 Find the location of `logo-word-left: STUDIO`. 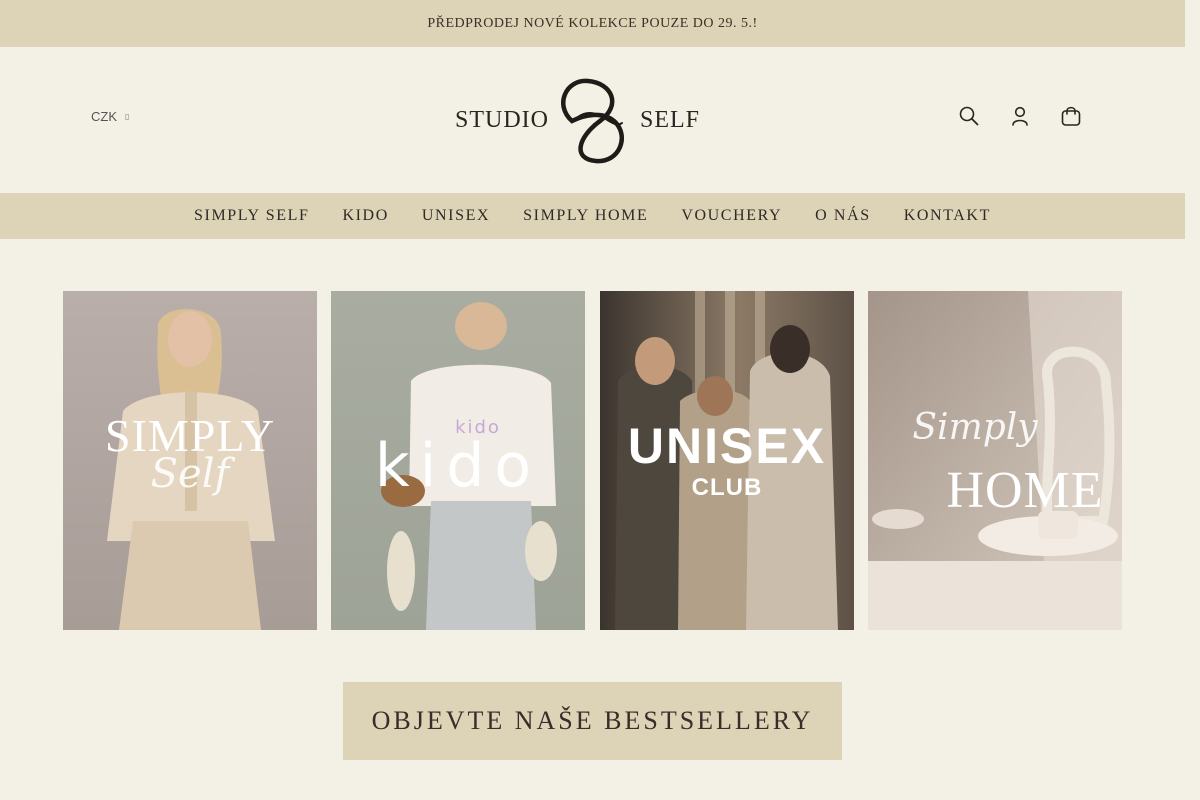

logo-word-left: STUDIO is located at coordinates (502, 119).